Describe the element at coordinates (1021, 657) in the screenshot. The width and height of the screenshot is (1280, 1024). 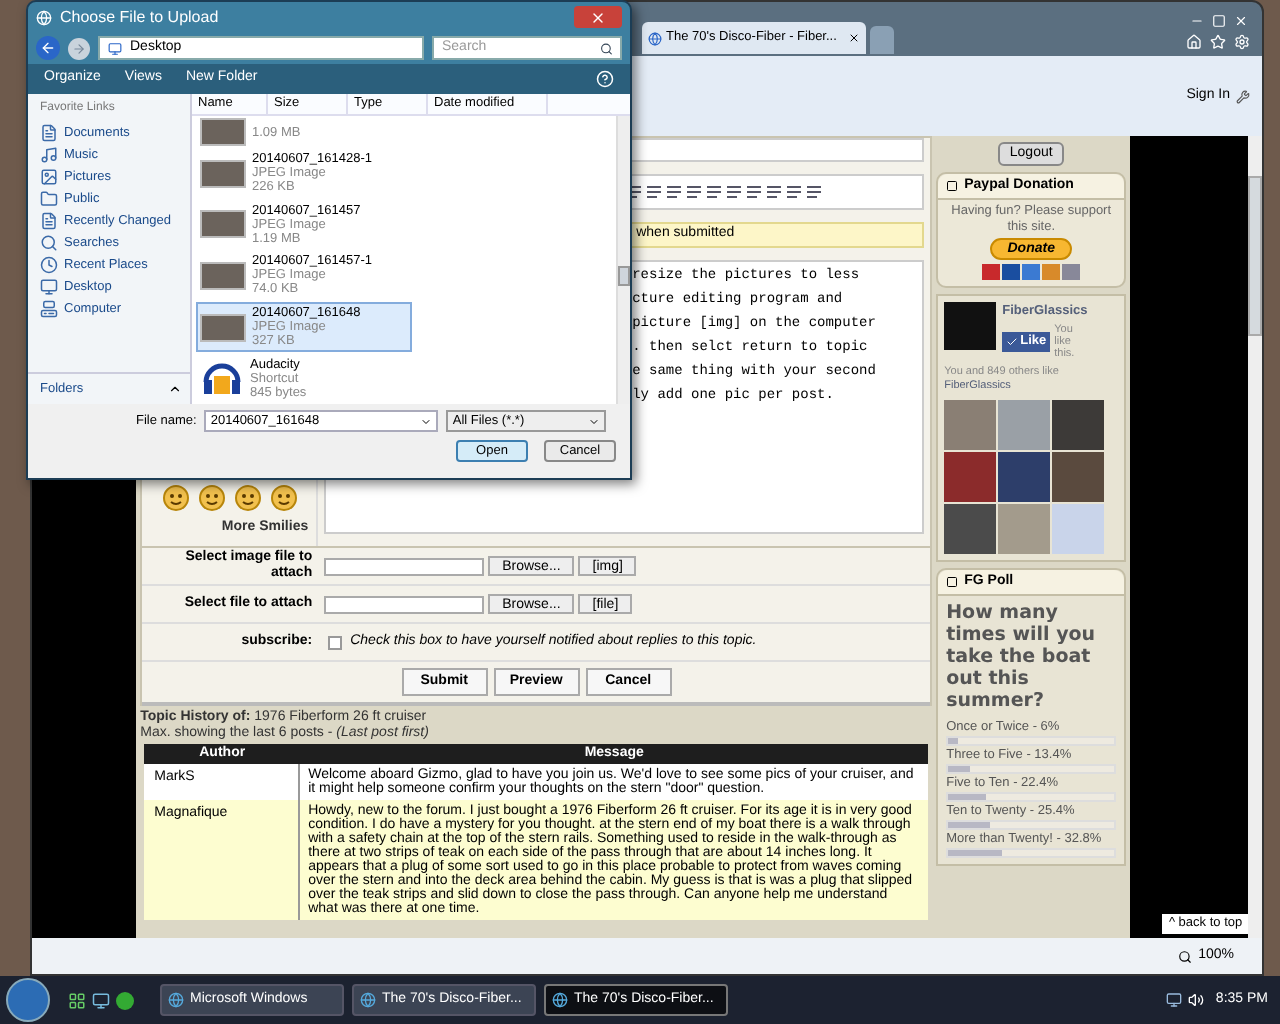
I see `poll-question: How many times will you take the boat out this summer?` at that location.